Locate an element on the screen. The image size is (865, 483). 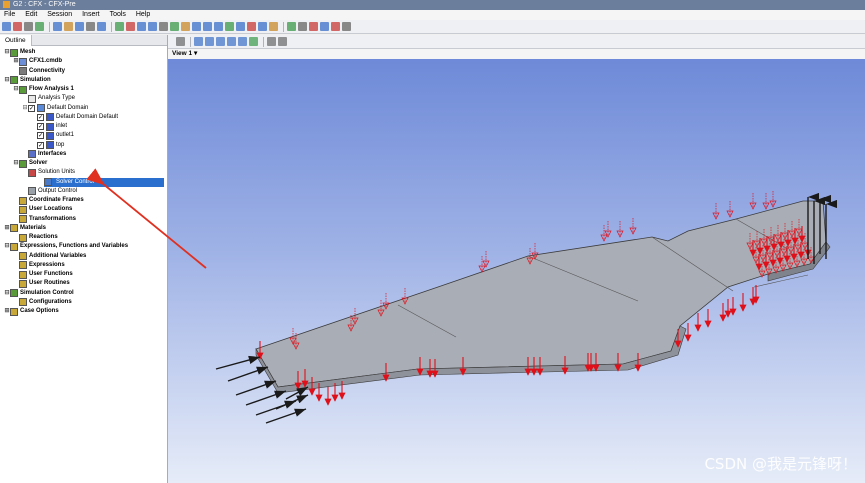
tree-item: ⊞ CFX1.cmdb is located at coordinates (37, 61).